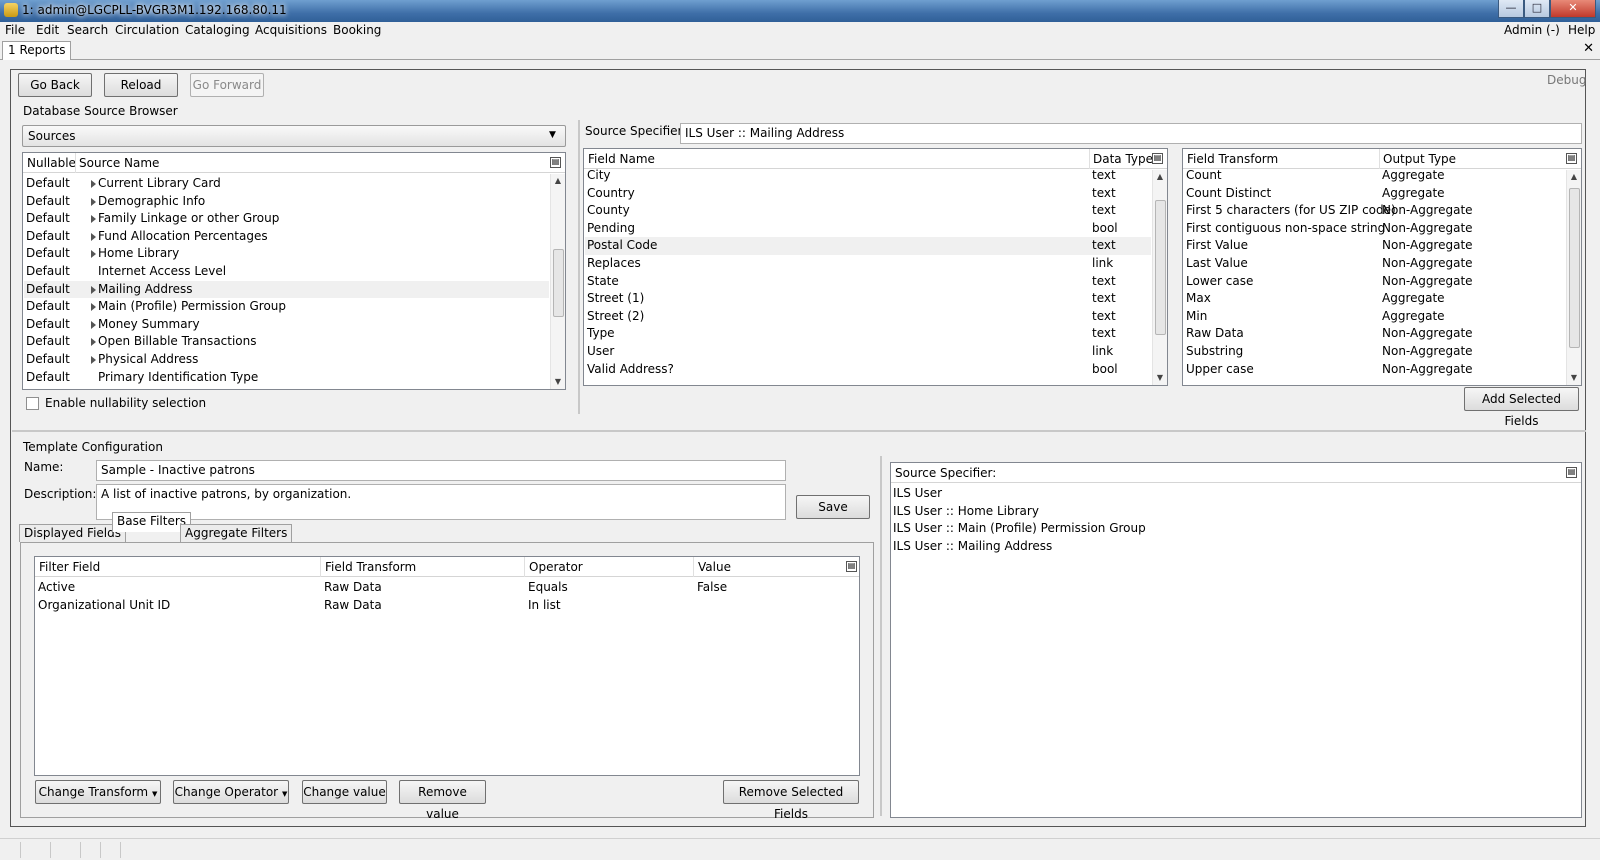 The image size is (1600, 860). Describe the element at coordinates (579, 267) in the screenshot. I see `splitter-left` at that location.